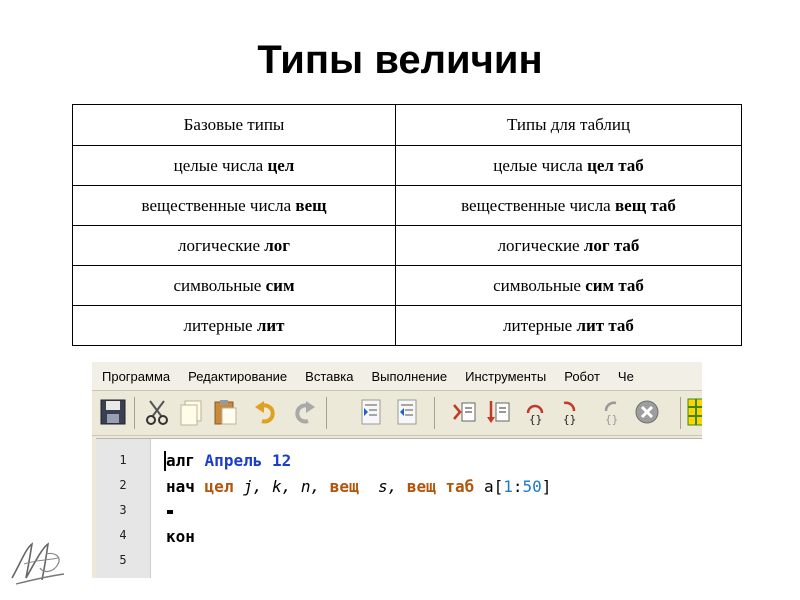 This screenshot has width=800, height=600. I want to click on code-line-2: нач цел j, k, n, вещ s, вещ таб a[1:50], so click(358, 486).